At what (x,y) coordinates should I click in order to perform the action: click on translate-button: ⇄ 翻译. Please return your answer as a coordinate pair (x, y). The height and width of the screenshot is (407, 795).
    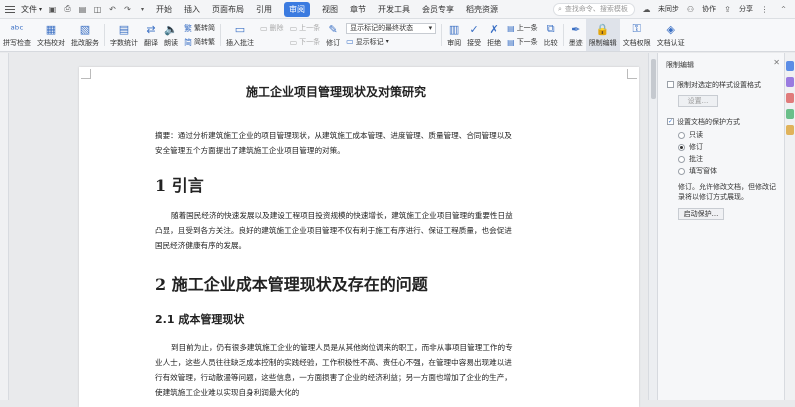
    Looking at the image, I should click on (151, 35).